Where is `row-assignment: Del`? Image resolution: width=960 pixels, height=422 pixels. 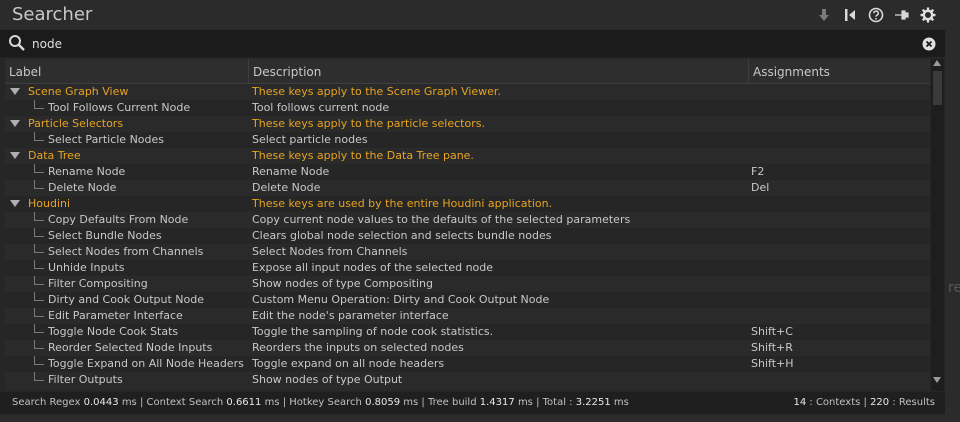 row-assignment: Del is located at coordinates (760, 187).